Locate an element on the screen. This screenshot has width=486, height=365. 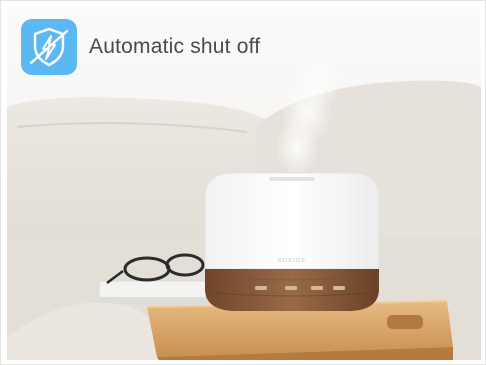
shield-bolt-icon is located at coordinates (49, 47).